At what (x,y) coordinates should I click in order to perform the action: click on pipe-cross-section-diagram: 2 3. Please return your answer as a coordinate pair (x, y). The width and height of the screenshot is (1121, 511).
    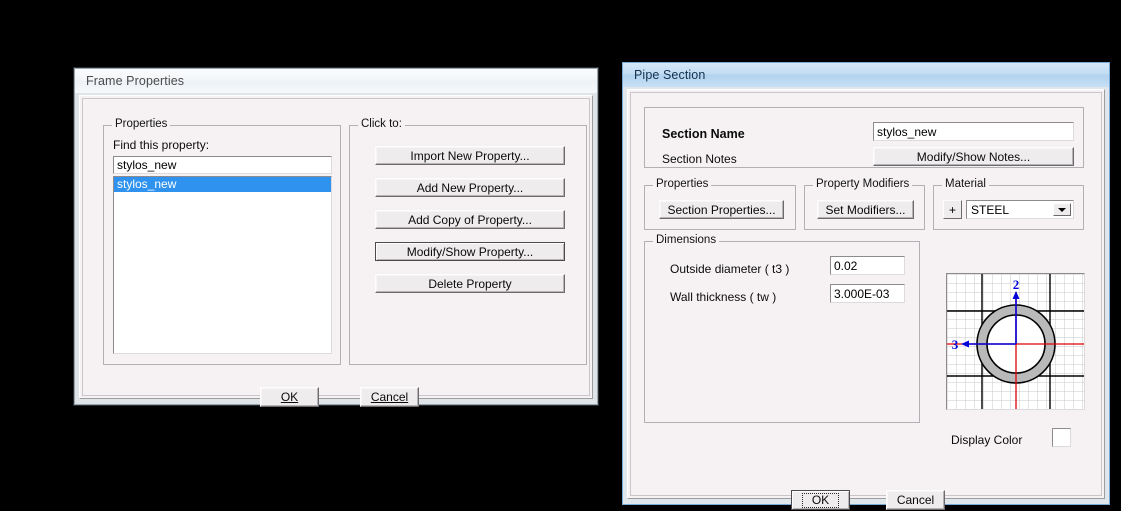
    Looking at the image, I should click on (1015, 341).